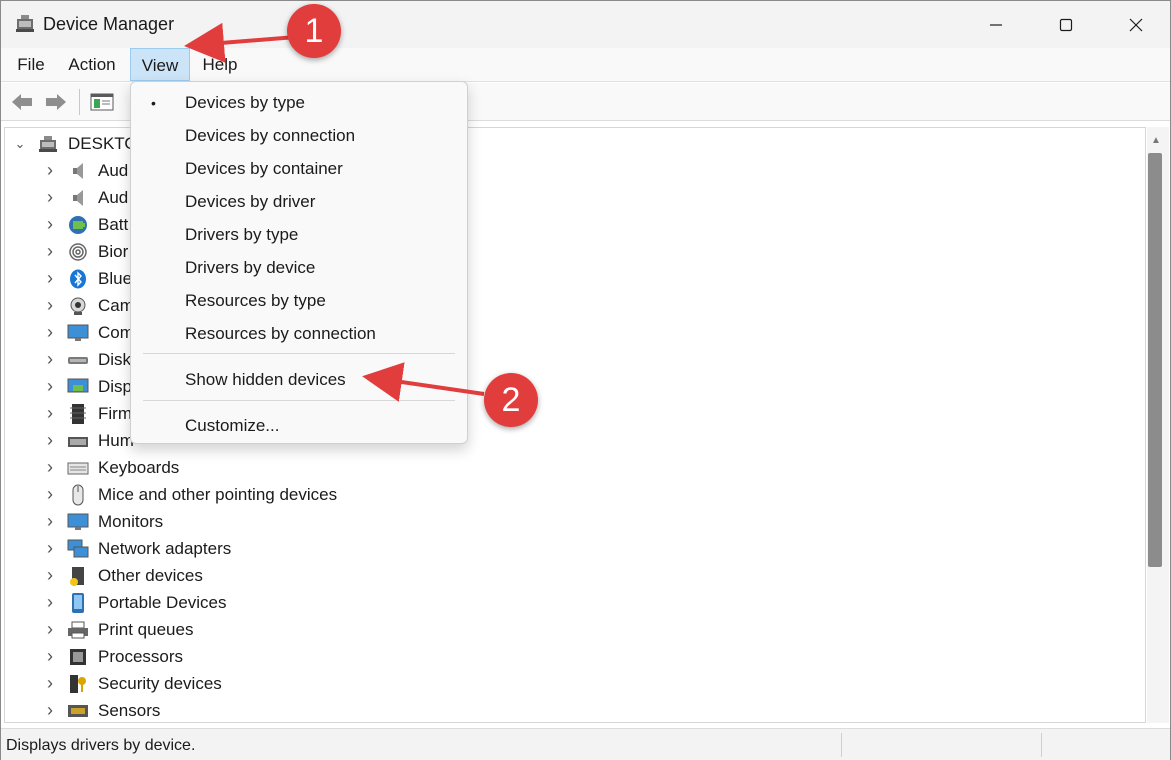  What do you see at coordinates (150, 575) in the screenshot?
I see `tree-category-label: Other devices` at bounding box center [150, 575].